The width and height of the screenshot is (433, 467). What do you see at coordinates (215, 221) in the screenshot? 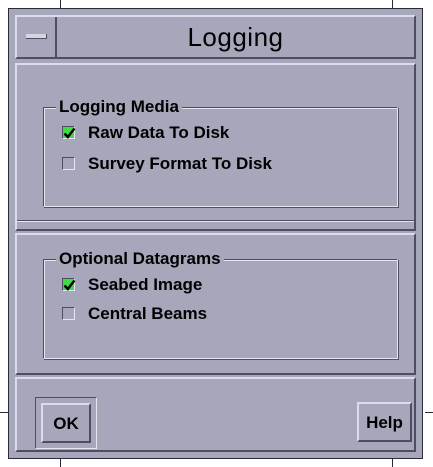
I see `separator` at bounding box center [215, 221].